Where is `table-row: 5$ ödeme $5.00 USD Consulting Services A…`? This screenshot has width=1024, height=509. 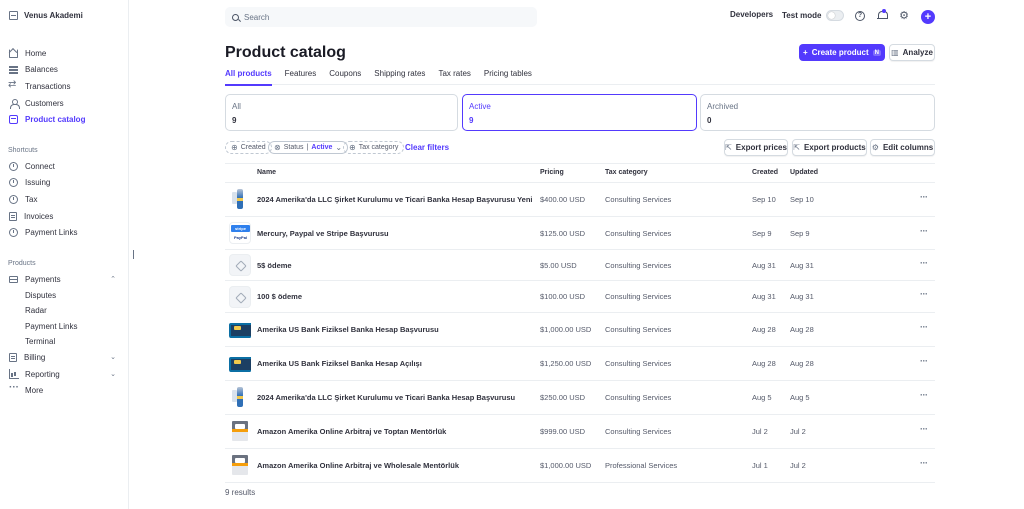
table-row: 5$ ödeme $5.00 USD Consulting Services A… is located at coordinates (580, 265).